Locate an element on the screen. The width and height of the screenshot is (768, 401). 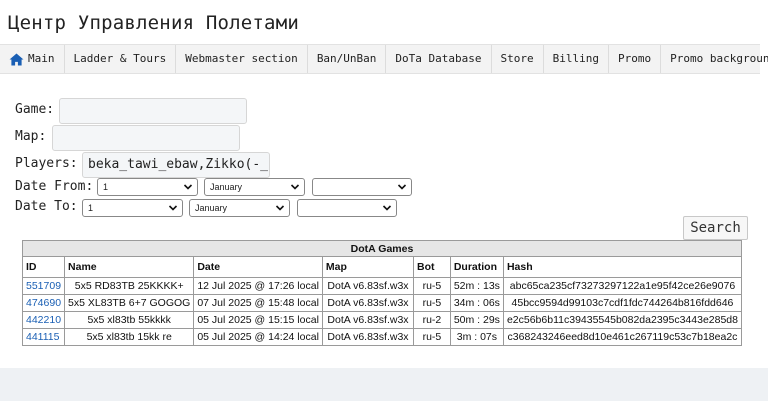
row-duration-cell: 50m : 29s is located at coordinates (476, 320).